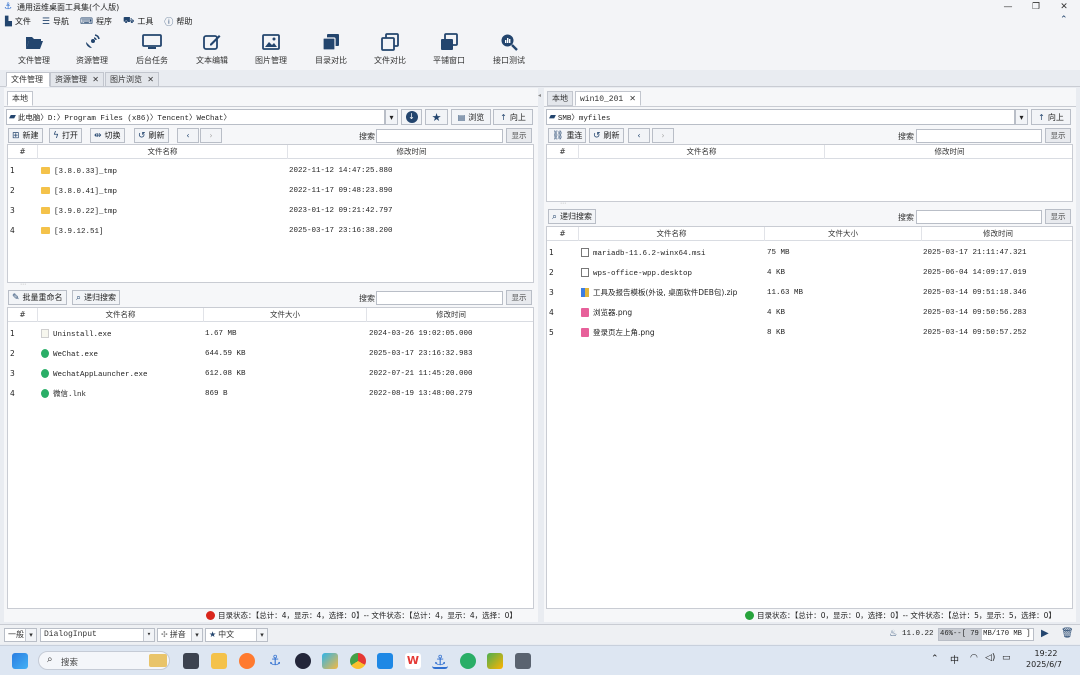  What do you see at coordinates (25, 135) in the screenshot?
I see `new-button: ⊞ 新建` at bounding box center [25, 135].